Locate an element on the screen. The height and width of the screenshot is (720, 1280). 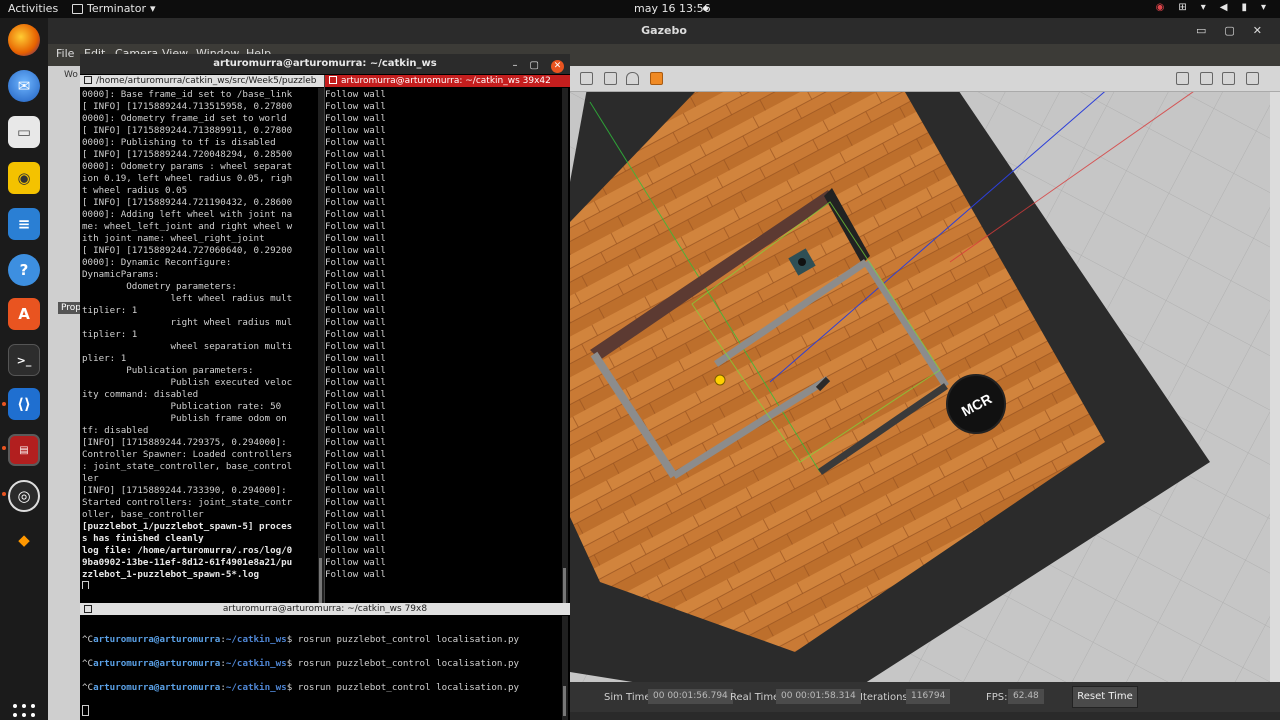
reset-time-button: Reset Time is located at coordinates (1105, 697).